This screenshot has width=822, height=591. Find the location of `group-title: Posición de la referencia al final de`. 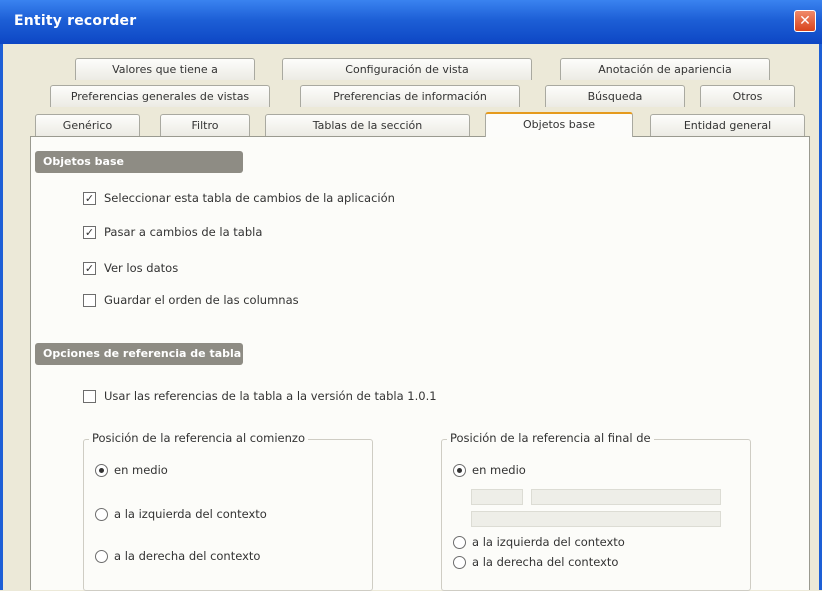

group-title: Posición de la referencia al final de is located at coordinates (550, 438).